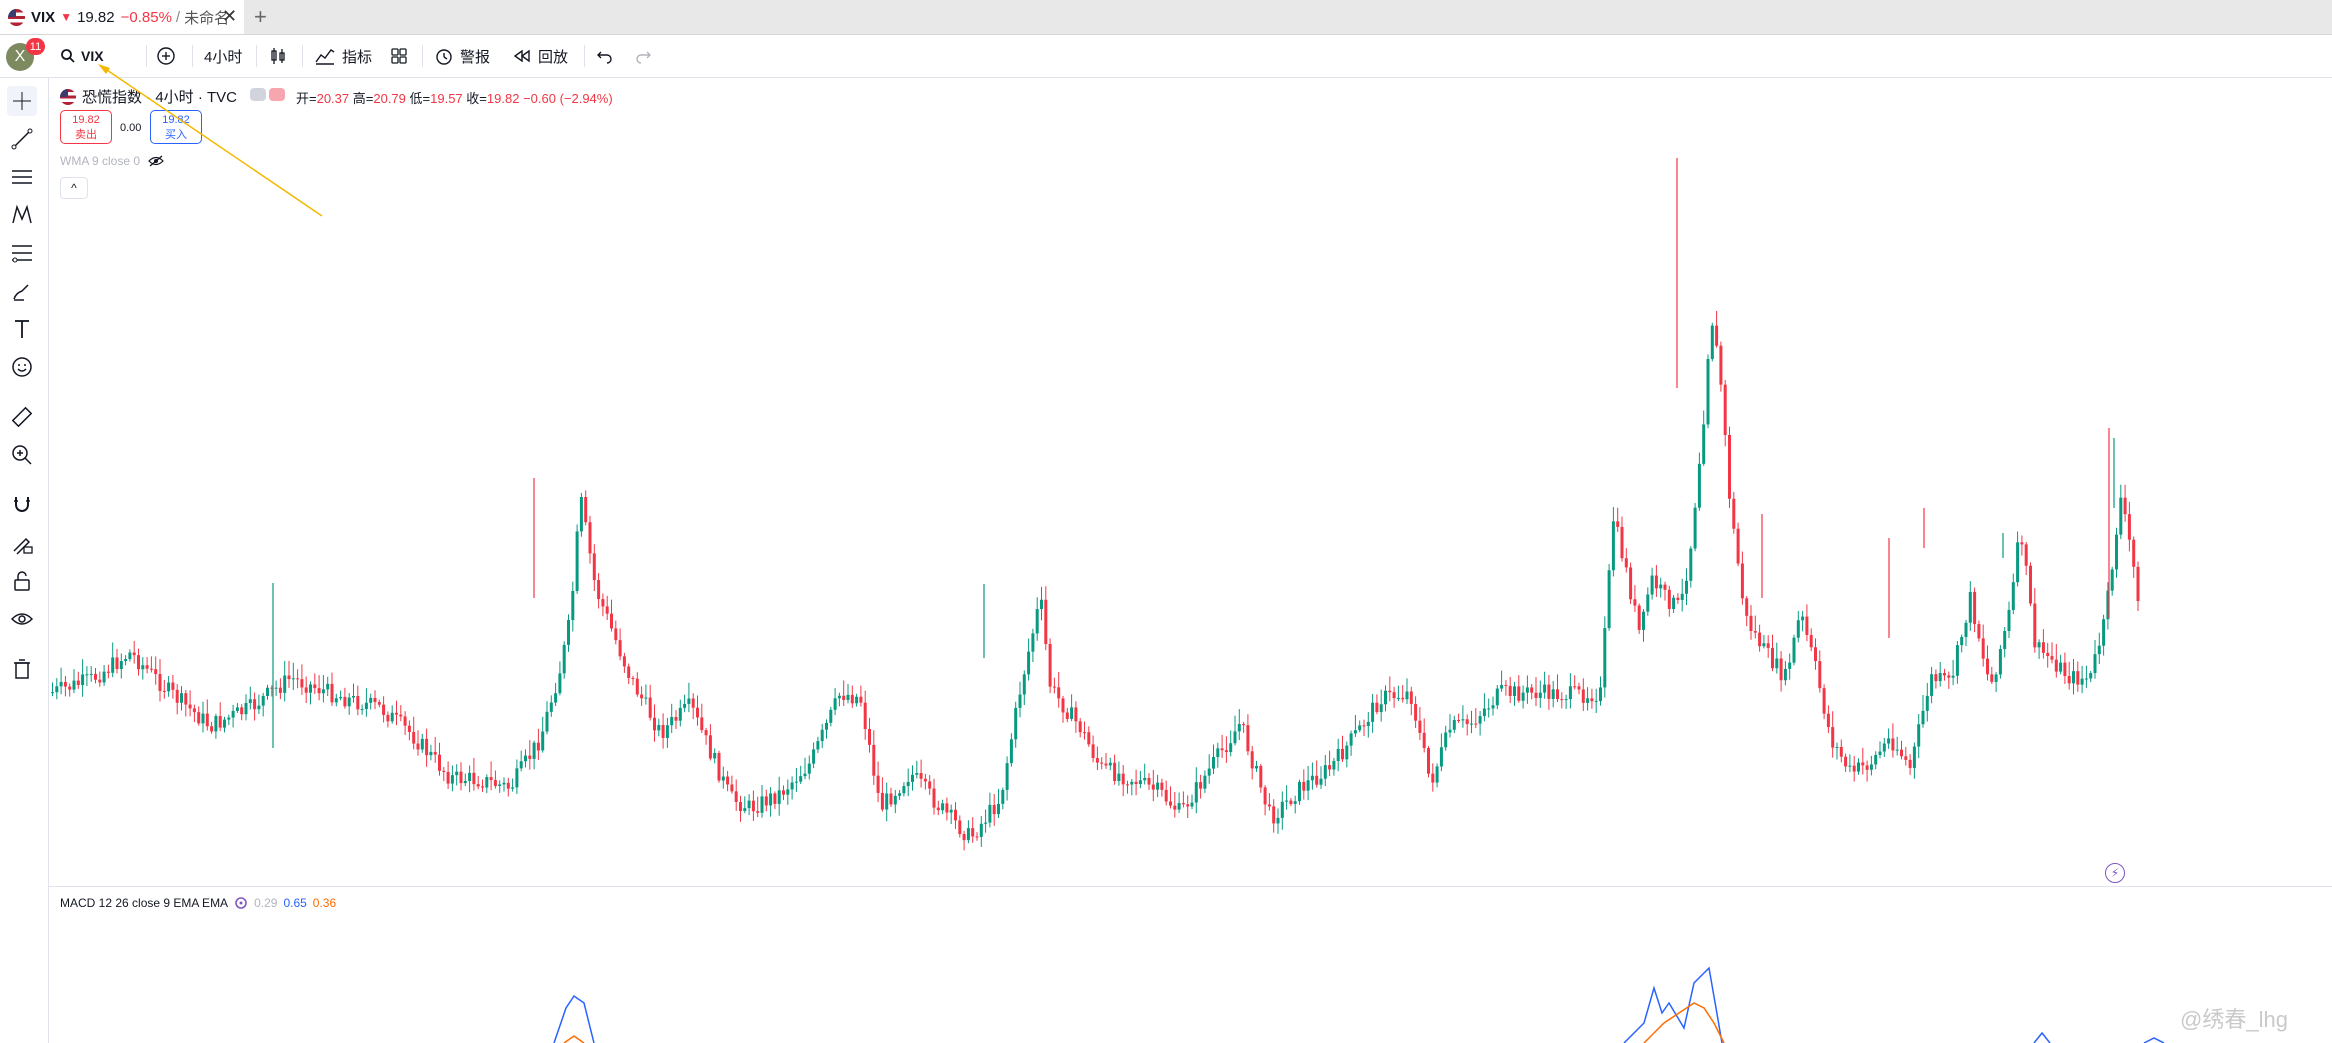 Image resolution: width=2332 pixels, height=1043 pixels. What do you see at coordinates (22, 581) in the screenshot?
I see `lock-icon` at bounding box center [22, 581].